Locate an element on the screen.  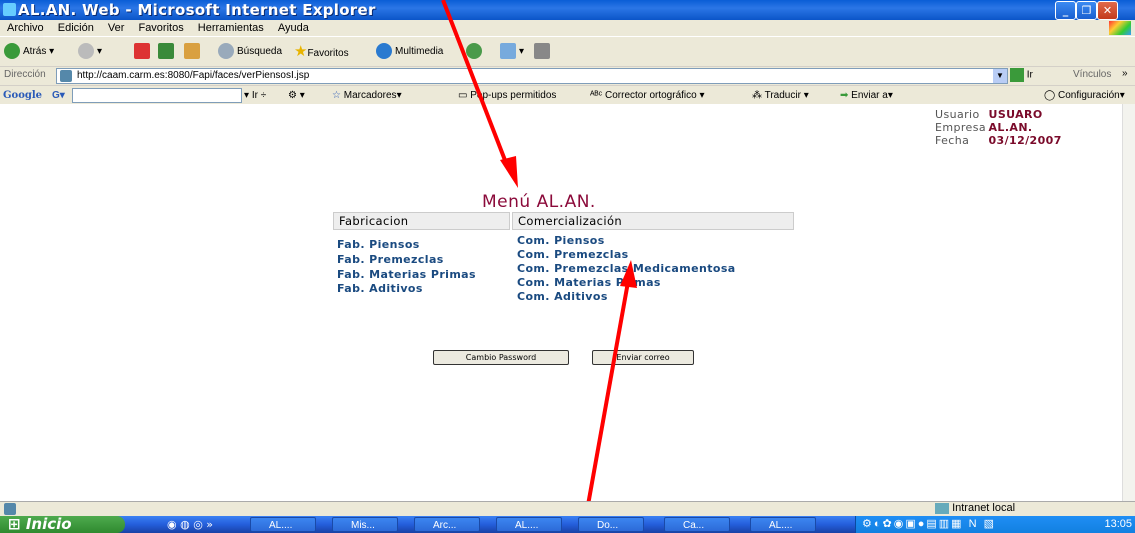
maximize-button: ❐ is located at coordinates (1086, 10).